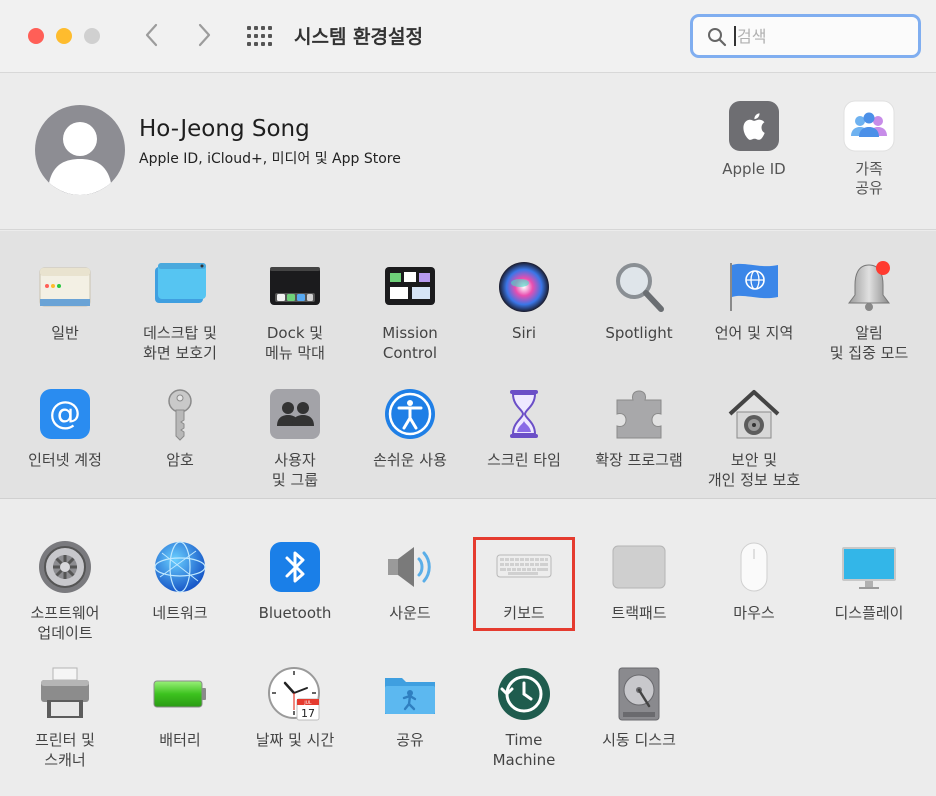  What do you see at coordinates (358, 37) in the screenshot?
I see `window-title: 시스템 환경설정` at bounding box center [358, 37].